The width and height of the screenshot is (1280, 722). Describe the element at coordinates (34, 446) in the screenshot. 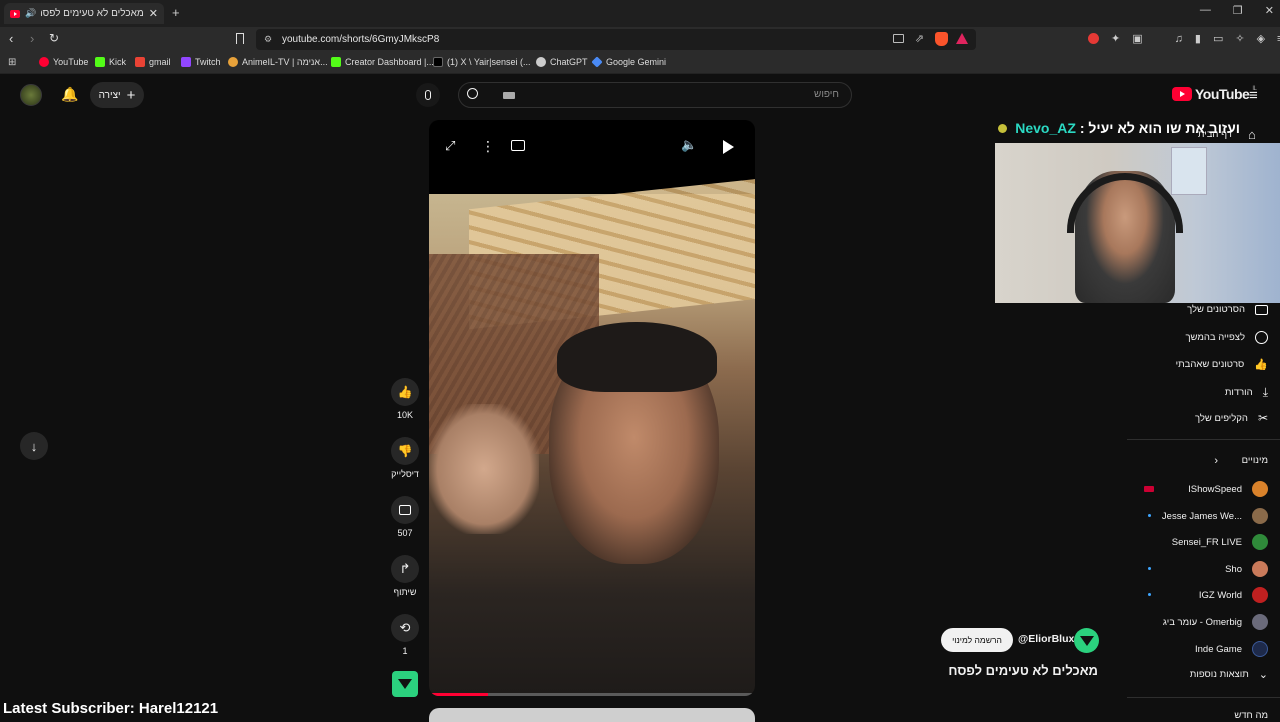

I see `scroll-down-button: ↓` at that location.